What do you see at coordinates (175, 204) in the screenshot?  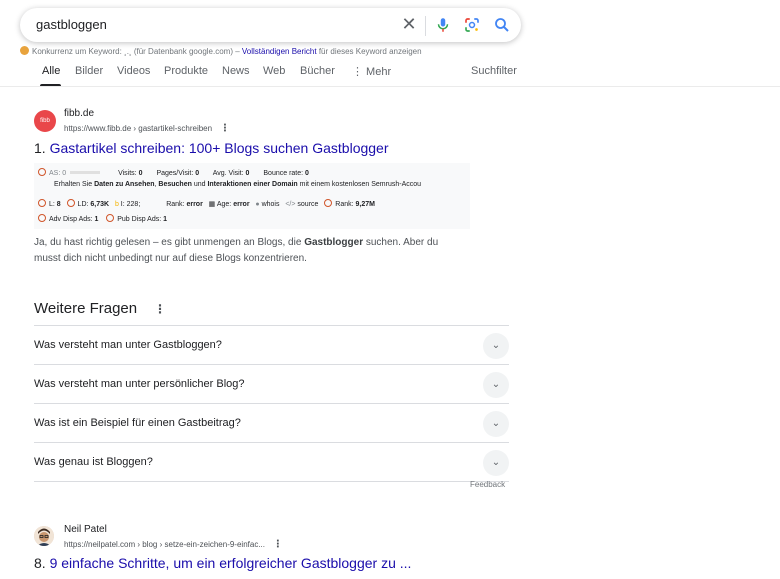 I see `rank1-label: Rank:` at bounding box center [175, 204].